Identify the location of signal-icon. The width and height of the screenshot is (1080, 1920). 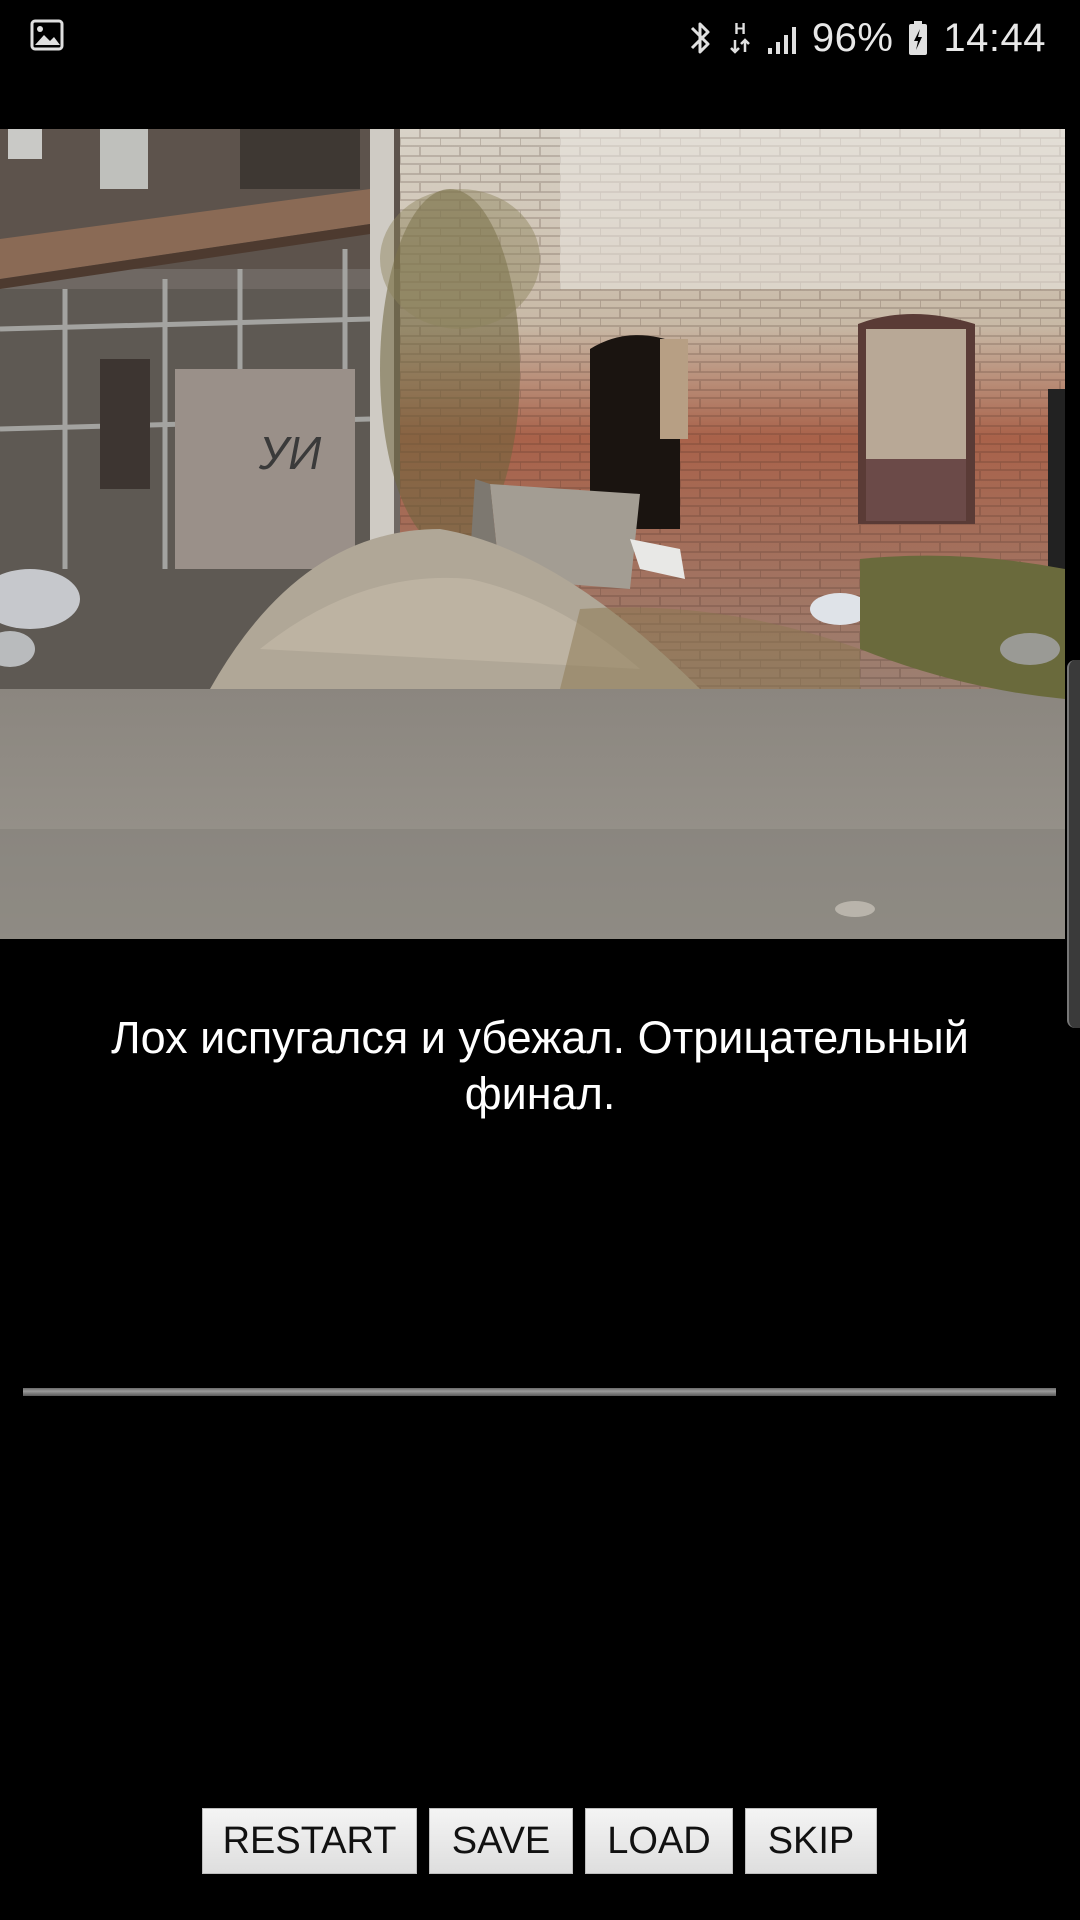
(781, 40).